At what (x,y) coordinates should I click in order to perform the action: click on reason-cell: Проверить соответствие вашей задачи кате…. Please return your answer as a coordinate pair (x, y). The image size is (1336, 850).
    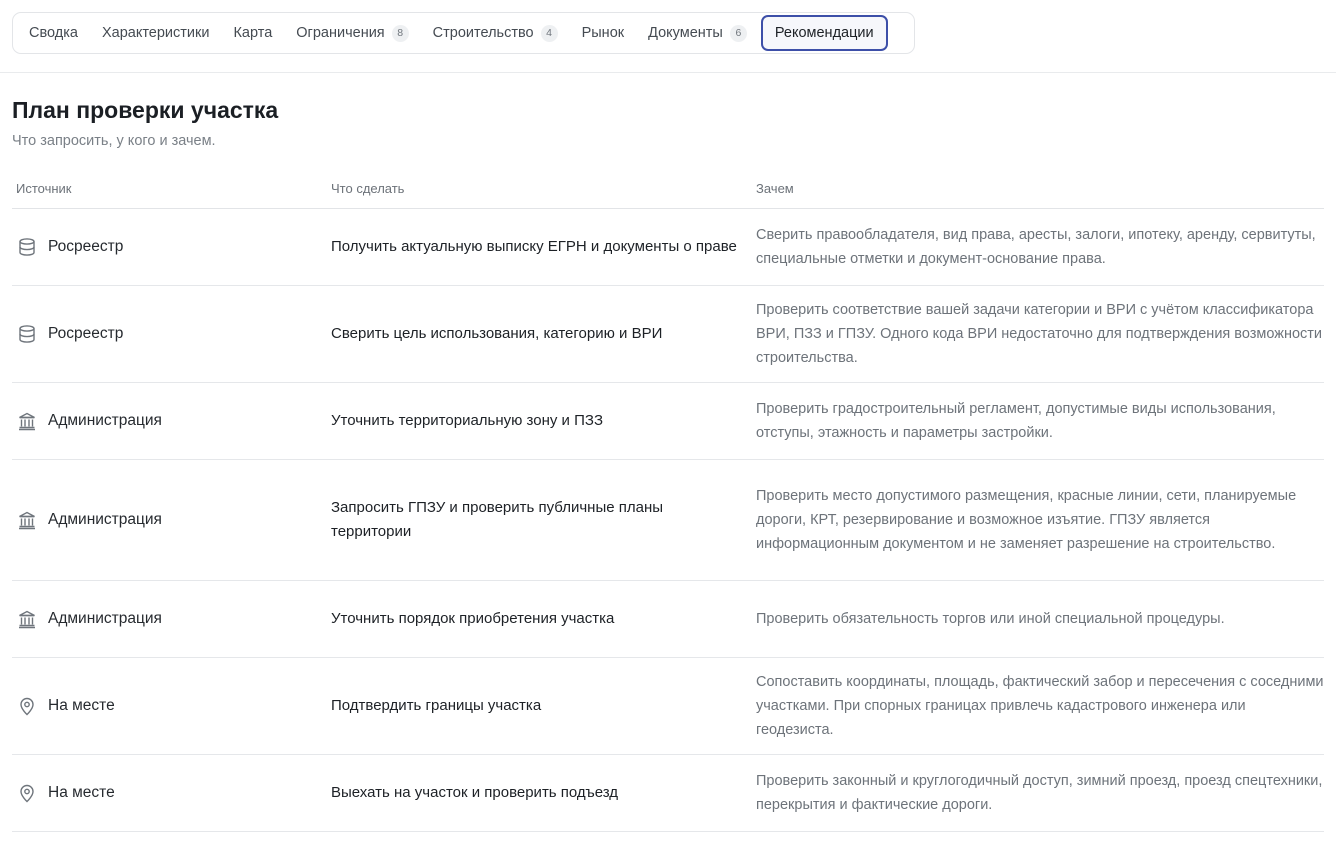
    Looking at the image, I should click on (1039, 334).